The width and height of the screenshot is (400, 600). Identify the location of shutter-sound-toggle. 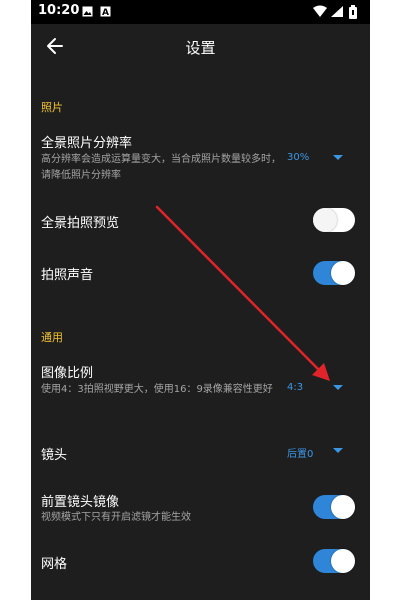
(334, 273).